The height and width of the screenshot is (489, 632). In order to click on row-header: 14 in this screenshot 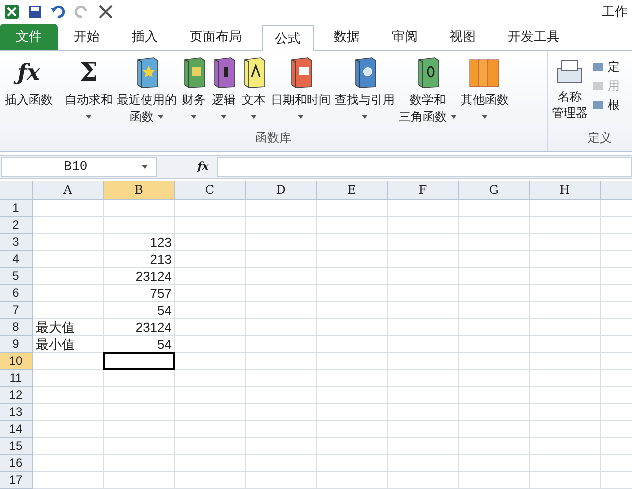, I will do `click(16, 429)`.